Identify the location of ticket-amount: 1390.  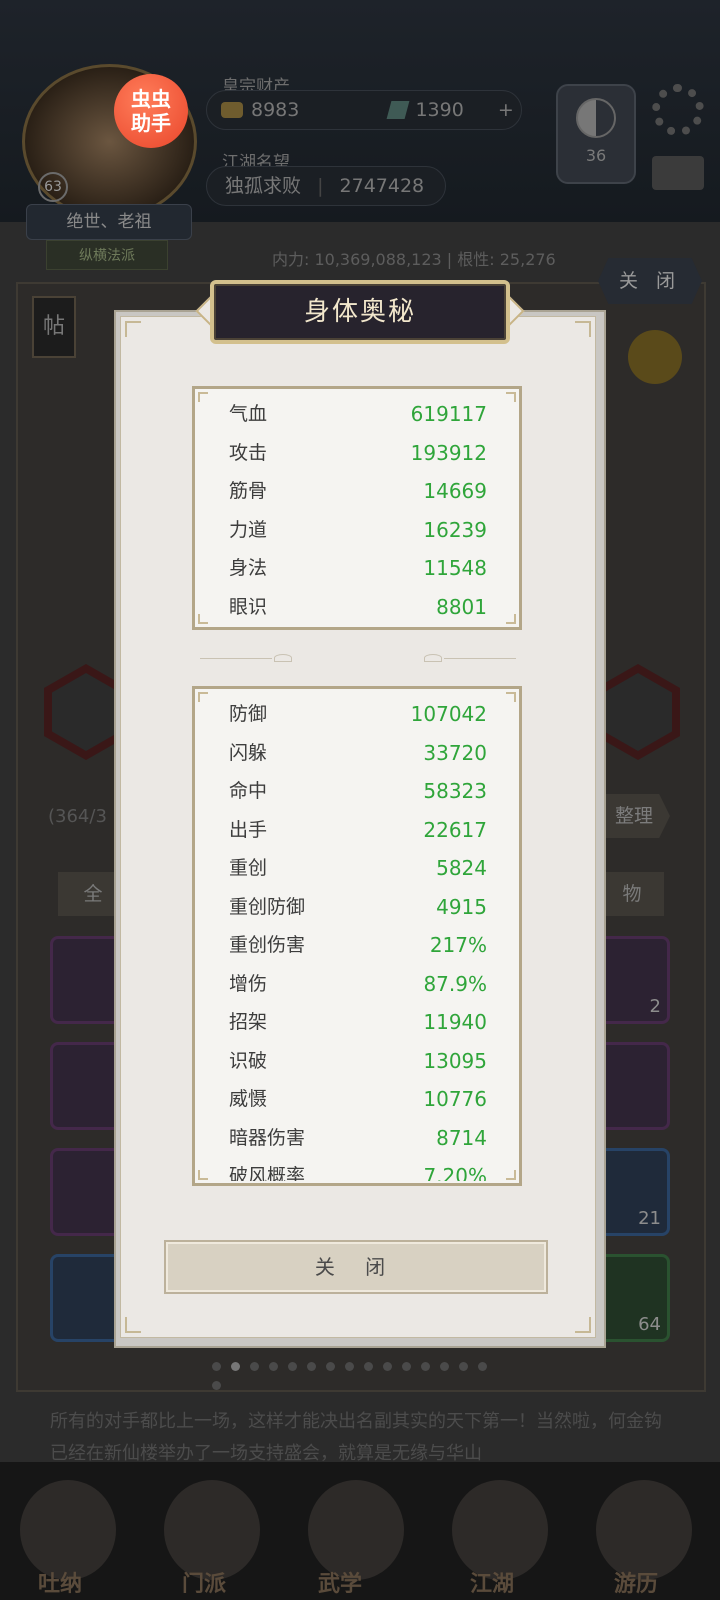
(439, 110).